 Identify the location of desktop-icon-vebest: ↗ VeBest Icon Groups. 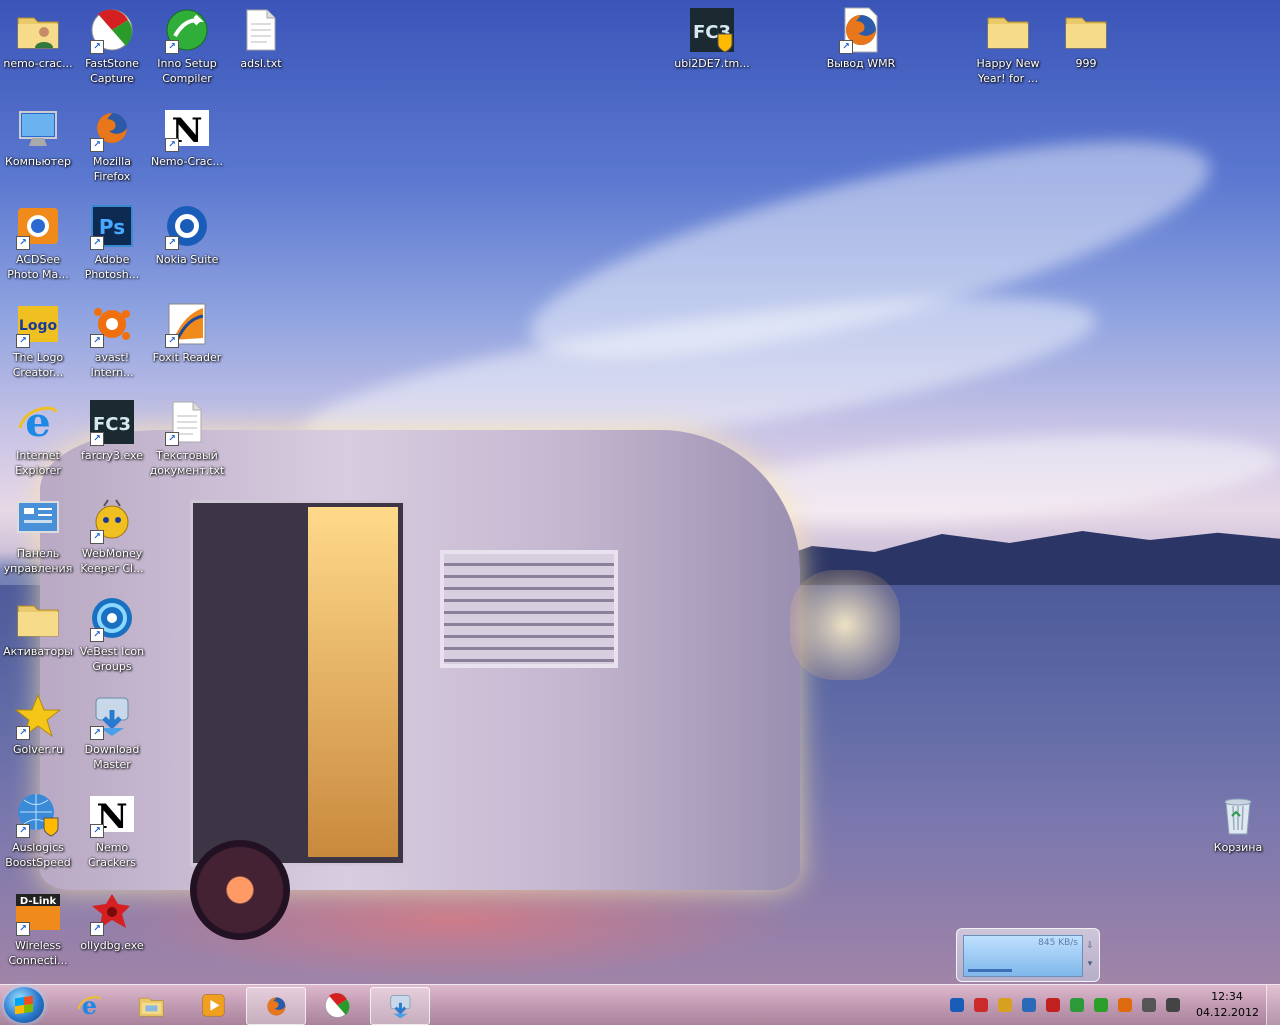
(112, 633).